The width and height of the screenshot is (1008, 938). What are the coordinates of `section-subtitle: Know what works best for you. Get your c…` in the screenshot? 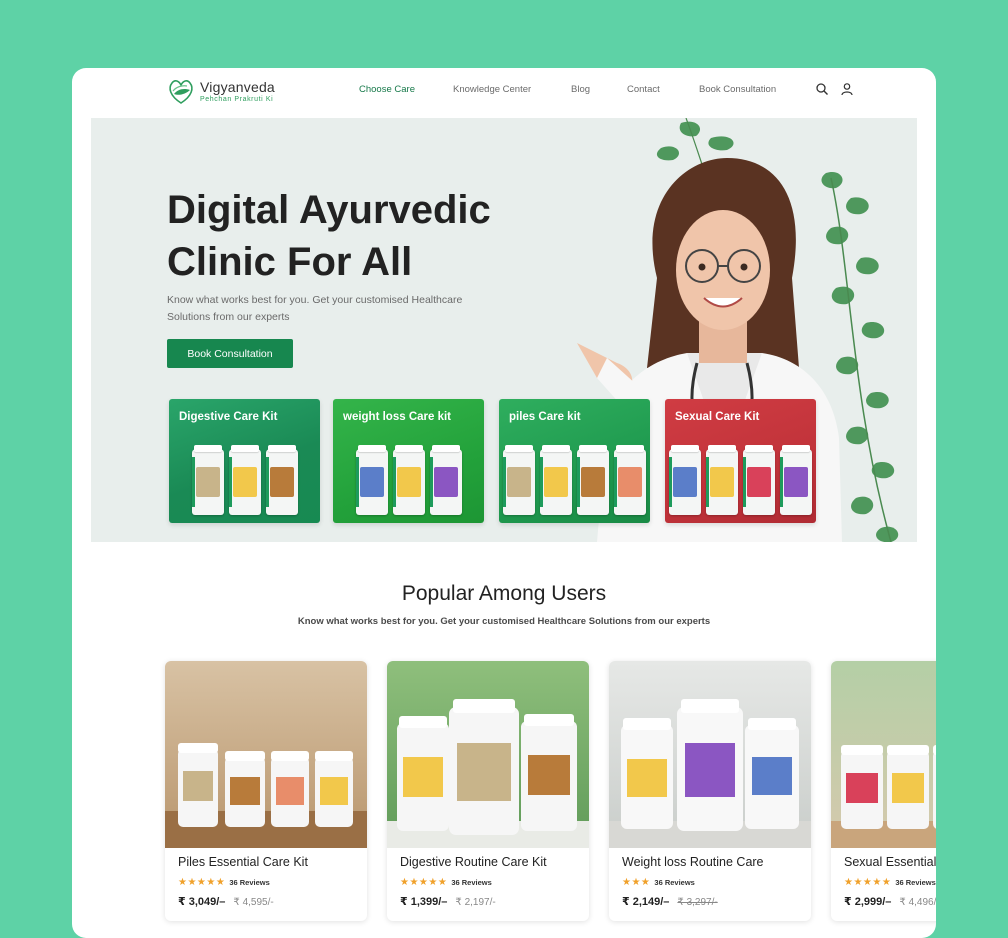 It's located at (504, 621).